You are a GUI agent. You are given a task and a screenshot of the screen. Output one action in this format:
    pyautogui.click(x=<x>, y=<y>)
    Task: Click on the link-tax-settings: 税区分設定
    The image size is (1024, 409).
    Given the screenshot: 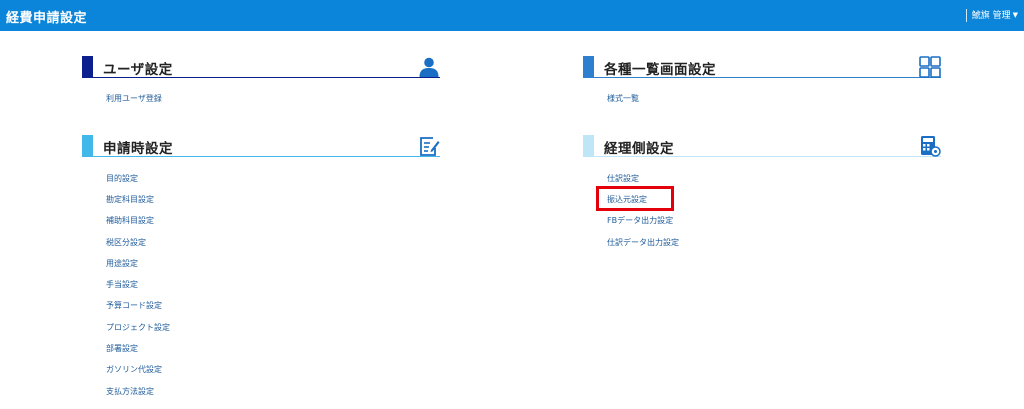 What is the action you would take?
    pyautogui.click(x=126, y=242)
    